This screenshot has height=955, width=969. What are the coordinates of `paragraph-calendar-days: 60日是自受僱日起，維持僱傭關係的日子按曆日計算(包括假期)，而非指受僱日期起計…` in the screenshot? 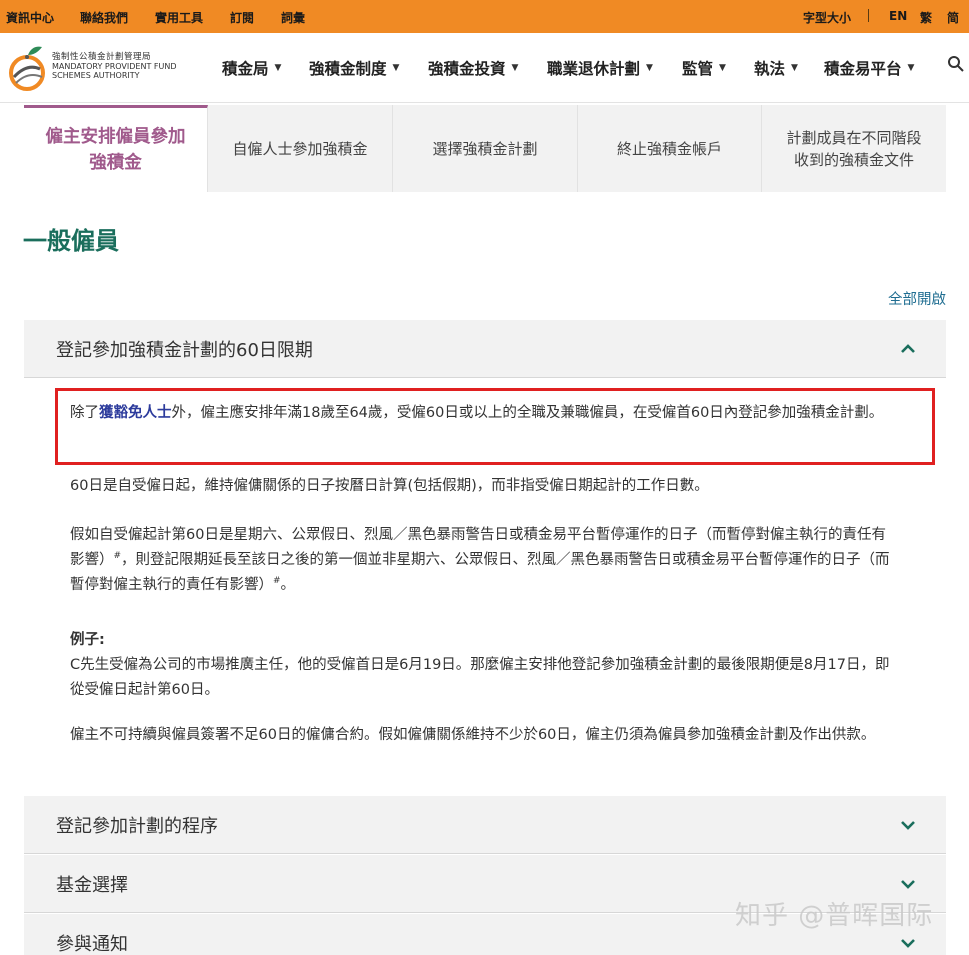 It's located at (485, 486).